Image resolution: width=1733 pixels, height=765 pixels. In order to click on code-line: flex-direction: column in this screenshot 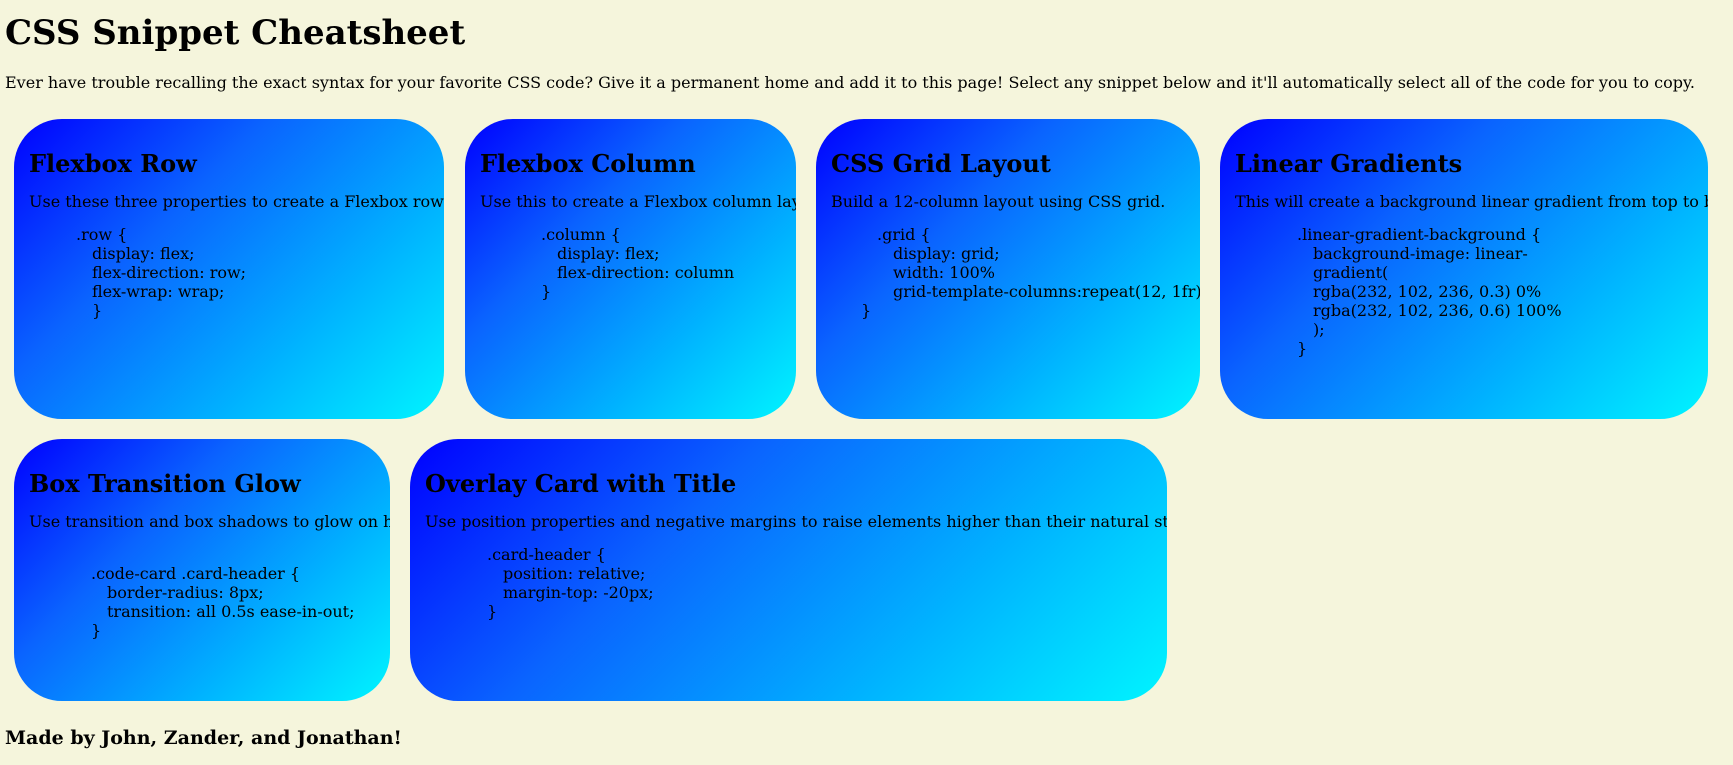, I will do `click(646, 272)`.